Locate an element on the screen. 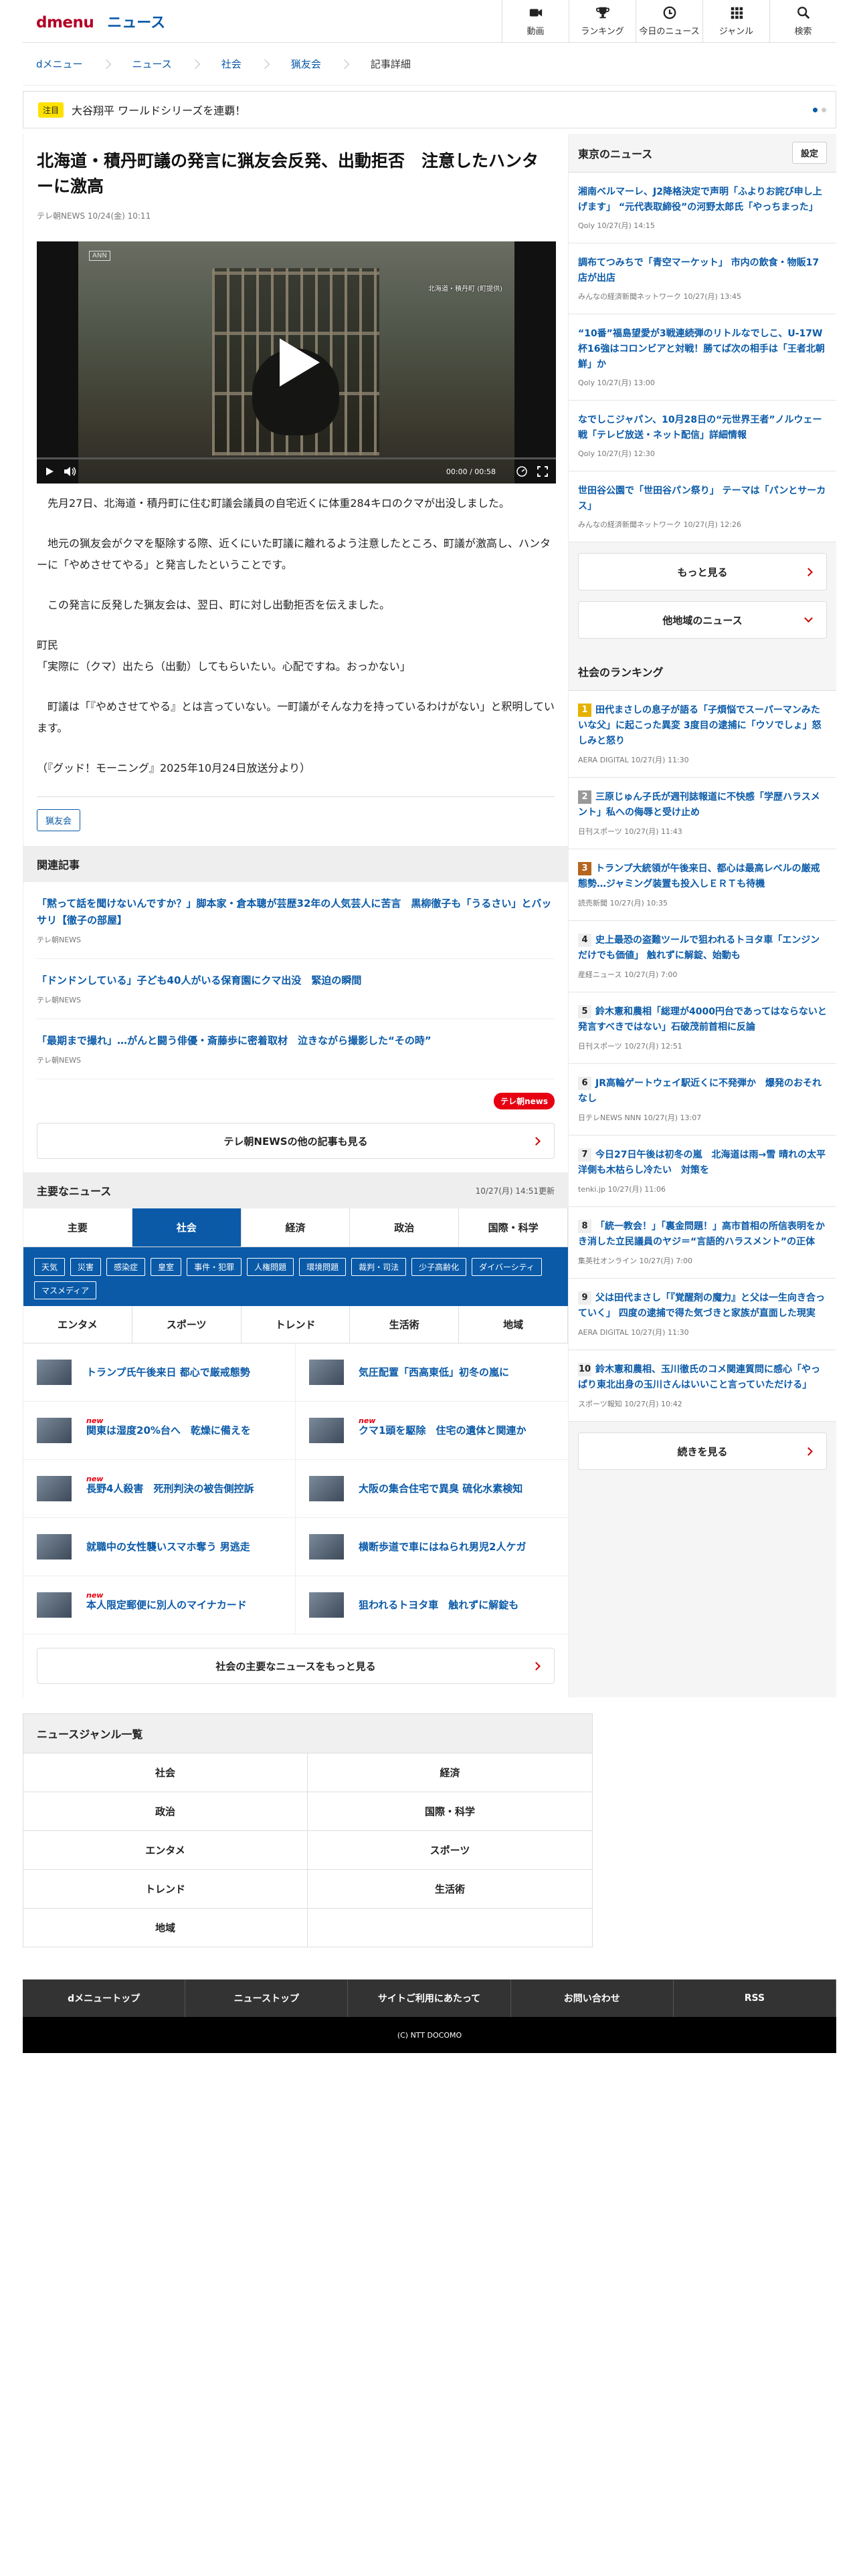 This screenshot has height=2576, width=859. chip: 事件・犯罪 is located at coordinates (215, 1267).